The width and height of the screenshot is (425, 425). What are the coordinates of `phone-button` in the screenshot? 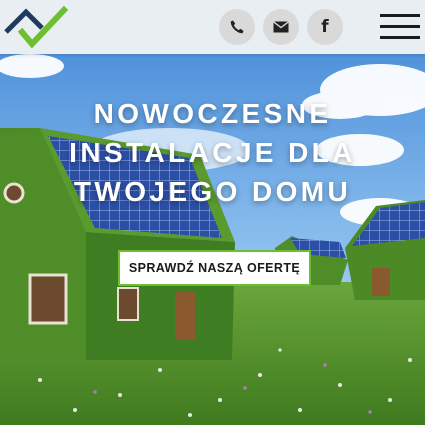 It's located at (237, 27).